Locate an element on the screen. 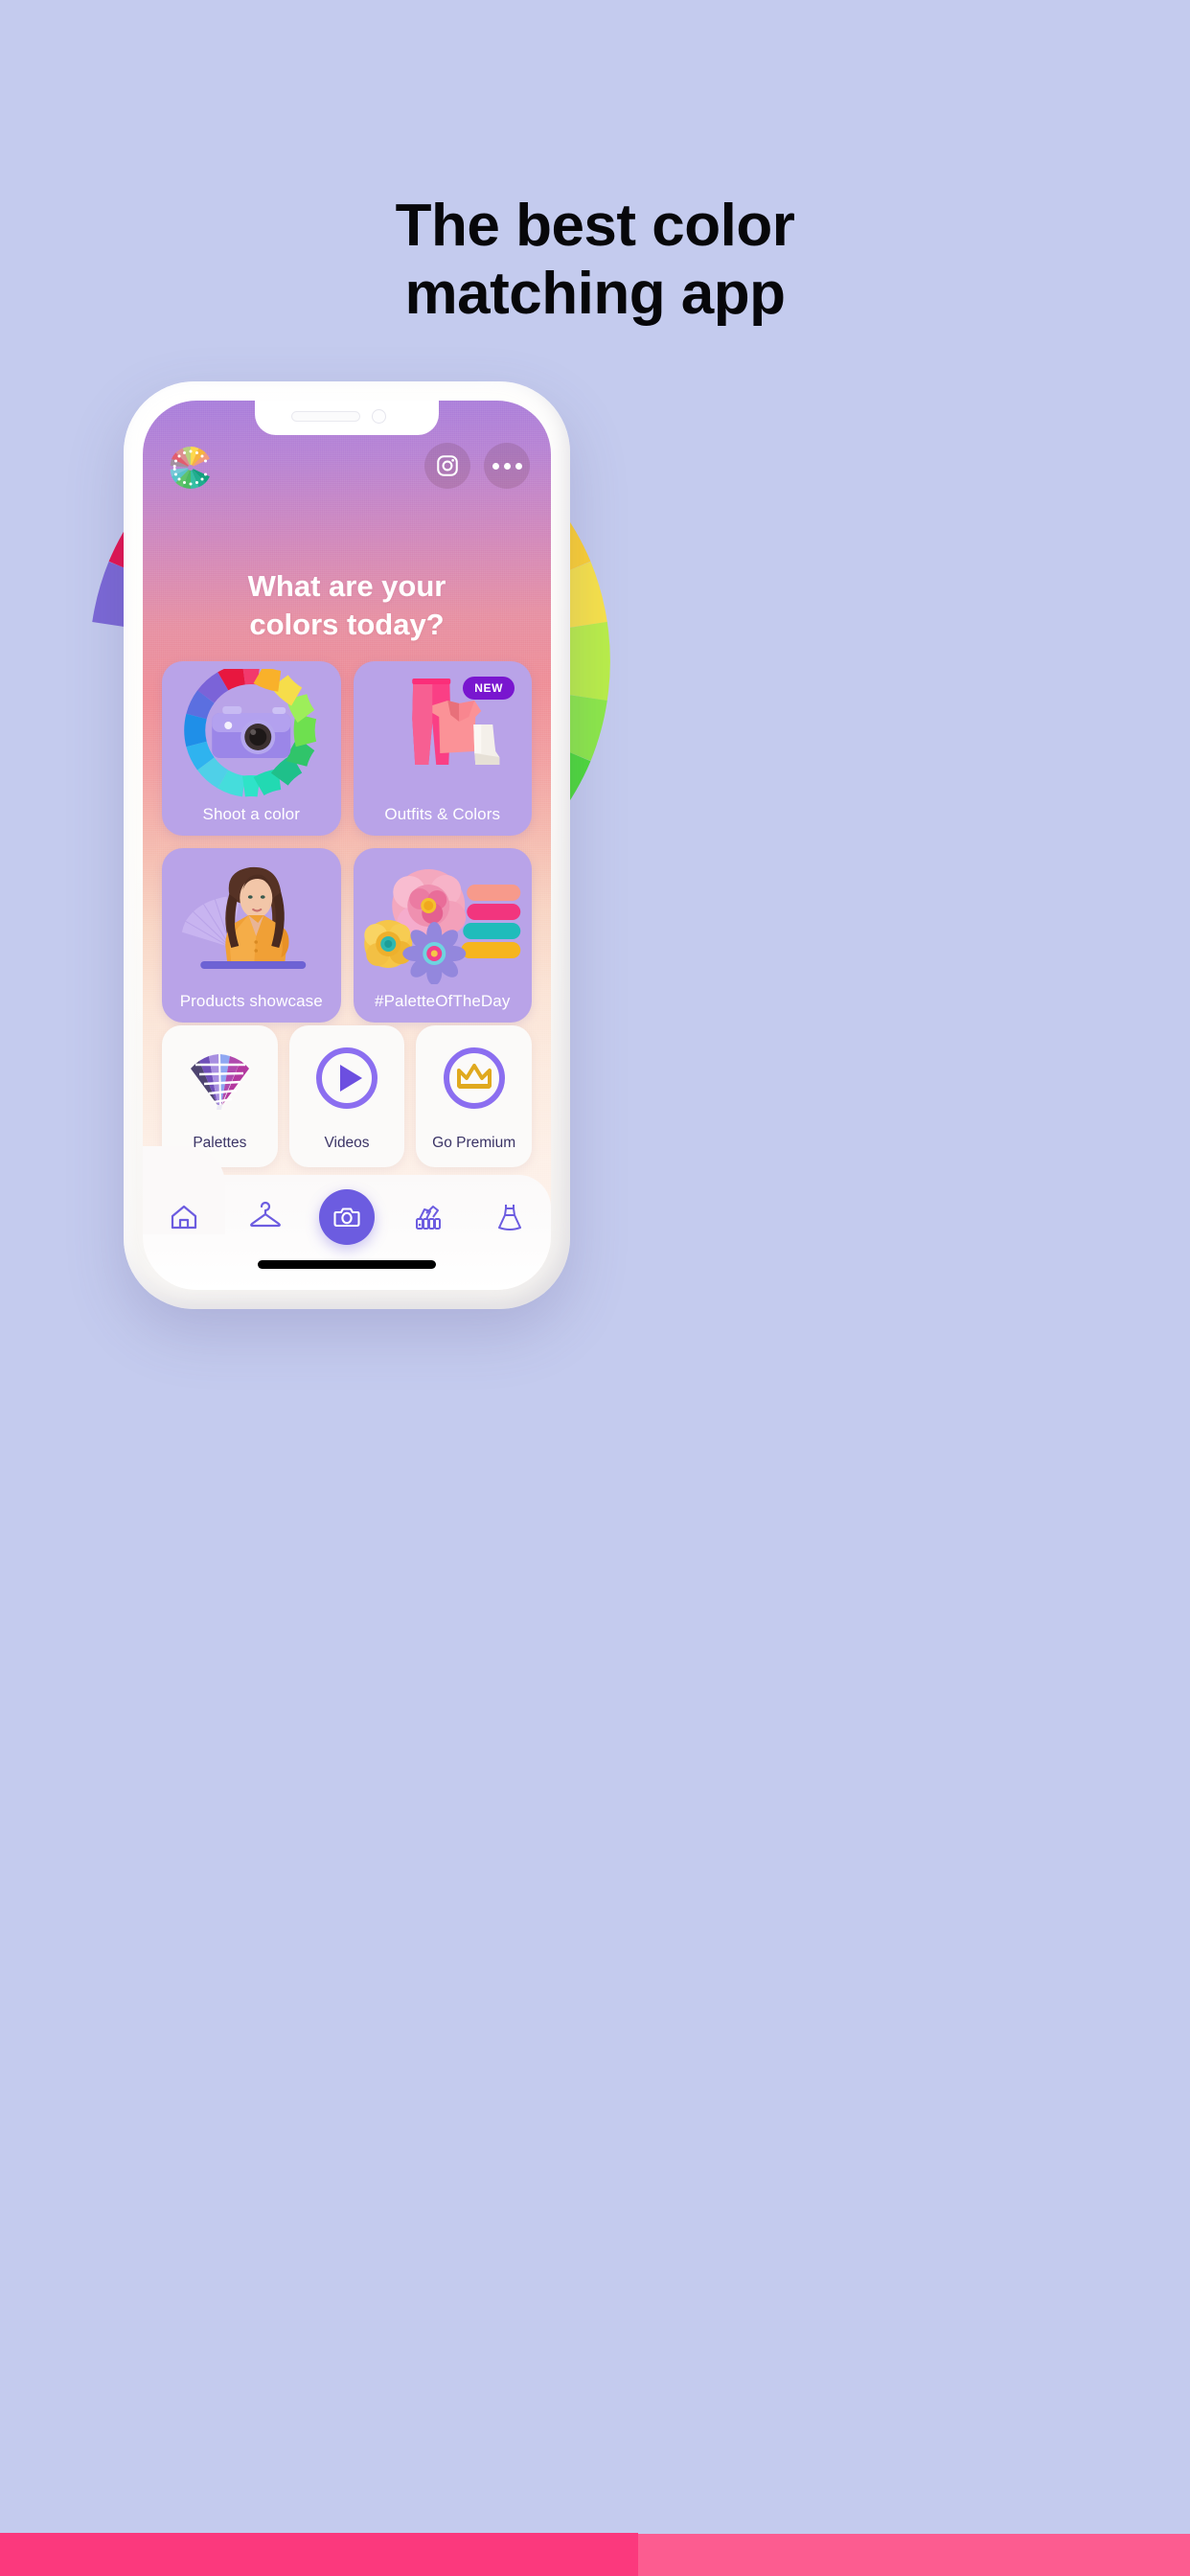  tile-label: Shoot a color is located at coordinates (251, 814).